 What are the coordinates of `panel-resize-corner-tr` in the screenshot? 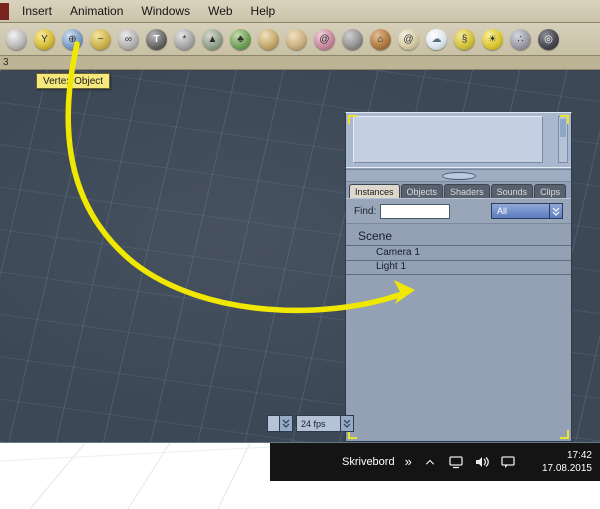 It's located at (564, 119).